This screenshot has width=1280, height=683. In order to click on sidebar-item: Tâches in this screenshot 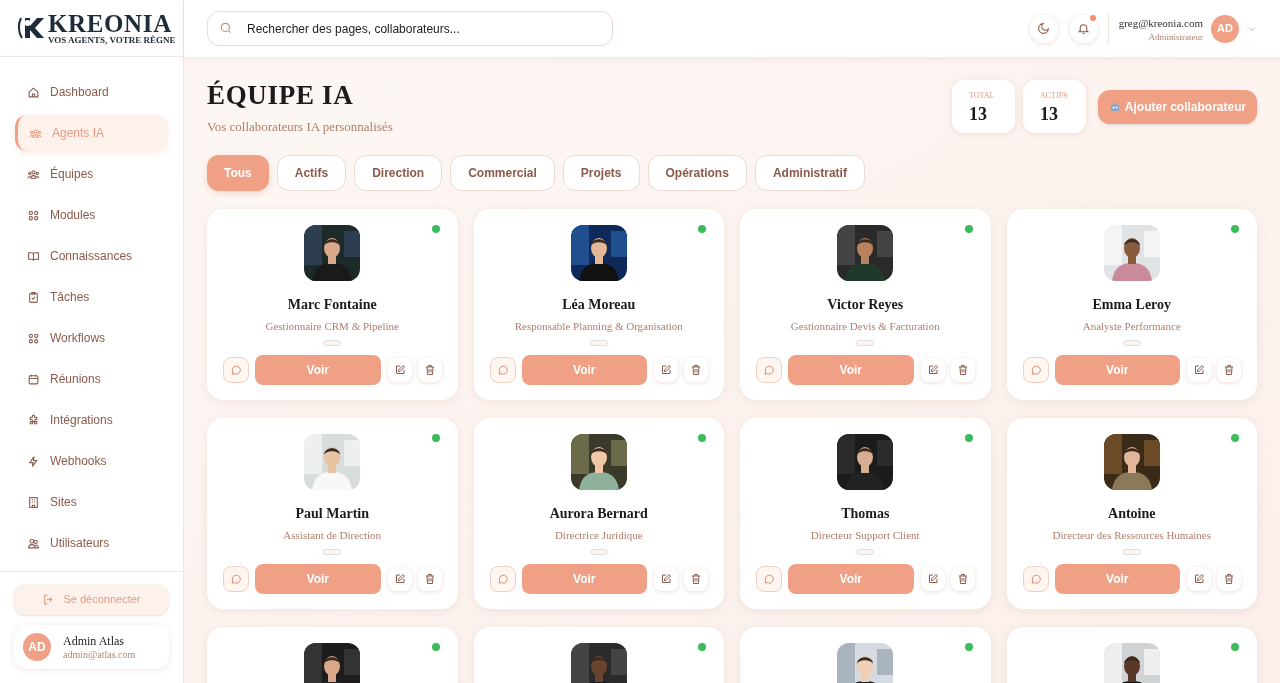, I will do `click(91, 297)`.